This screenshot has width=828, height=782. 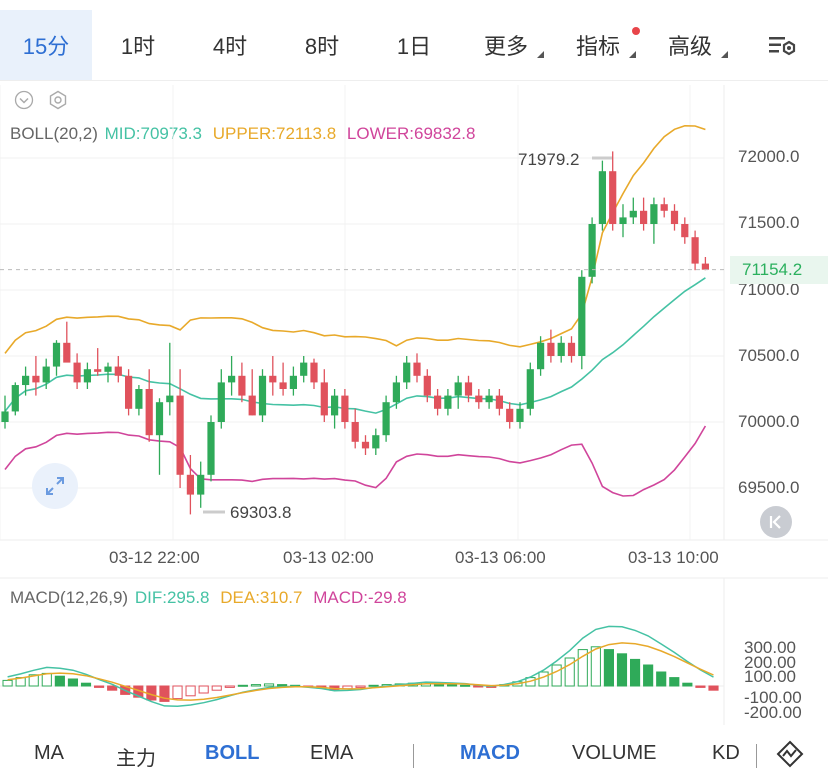 What do you see at coordinates (232, 753) in the screenshot?
I see `indicator-boll: BOLL` at bounding box center [232, 753].